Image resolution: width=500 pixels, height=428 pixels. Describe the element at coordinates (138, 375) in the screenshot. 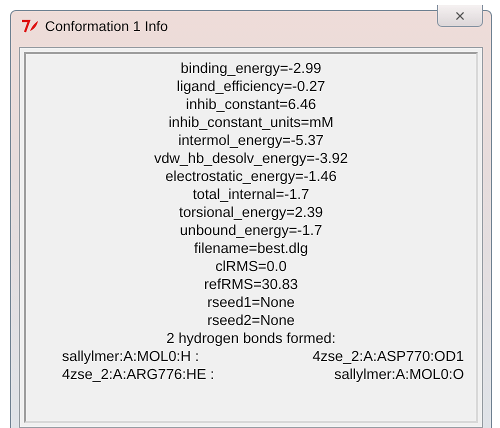

I see `bond-donor: 4zse_2:A:ARG776:HE :` at that location.